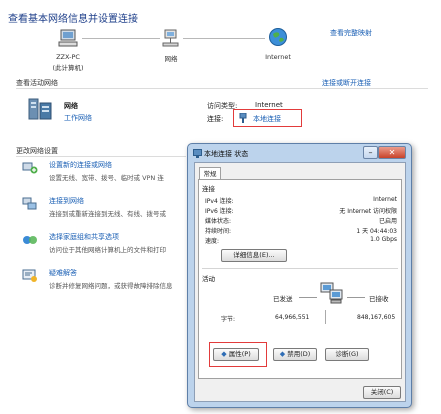 The width and height of the screenshot is (441, 414). I want to click on activity-group-label: 活动, so click(208, 279).